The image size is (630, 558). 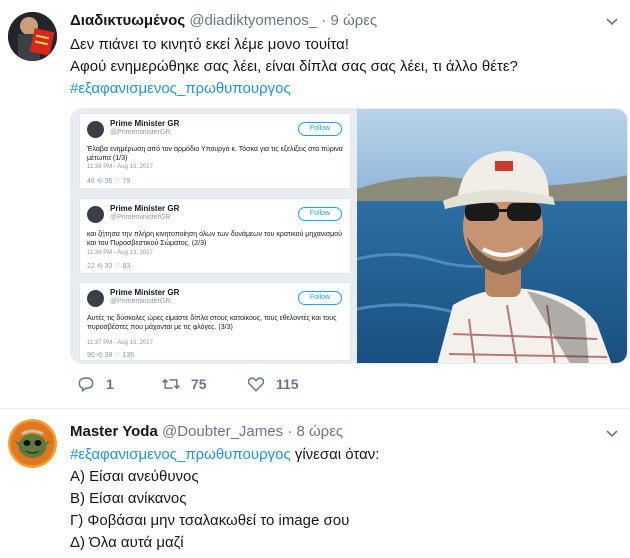 What do you see at coordinates (272, 384) in the screenshot?
I see `like-action: 115` at bounding box center [272, 384].